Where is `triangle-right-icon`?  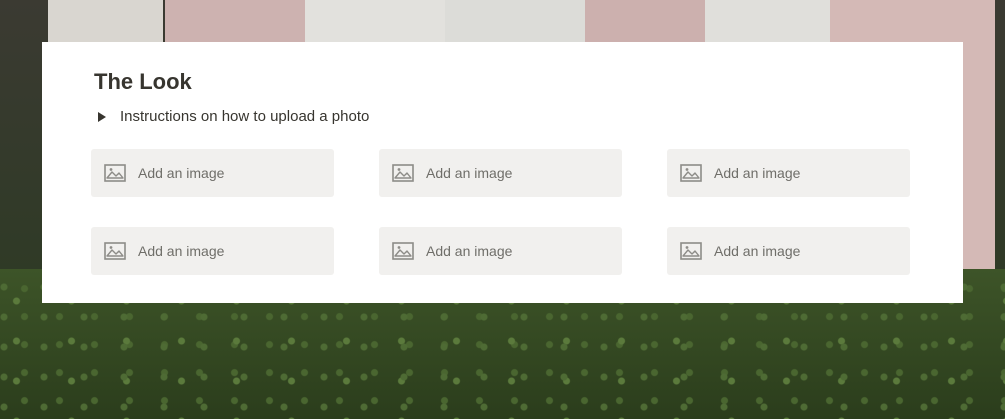
triangle-right-icon is located at coordinates (102, 116).